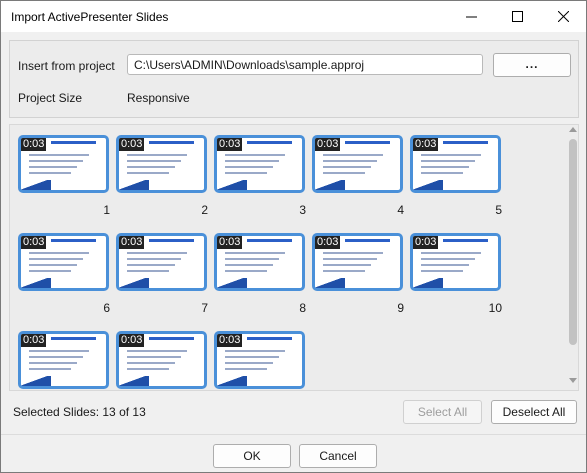  I want to click on project-path-field: C:\Users\ADMIN\Downloads\sample.approj, so click(305, 64).